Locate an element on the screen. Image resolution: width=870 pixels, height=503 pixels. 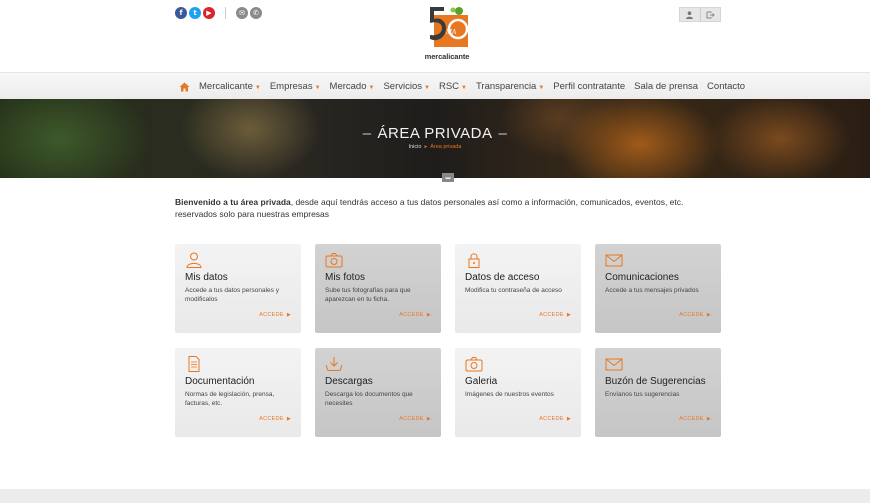
logo-mark-icon: MA is located at coordinates (449, 27).